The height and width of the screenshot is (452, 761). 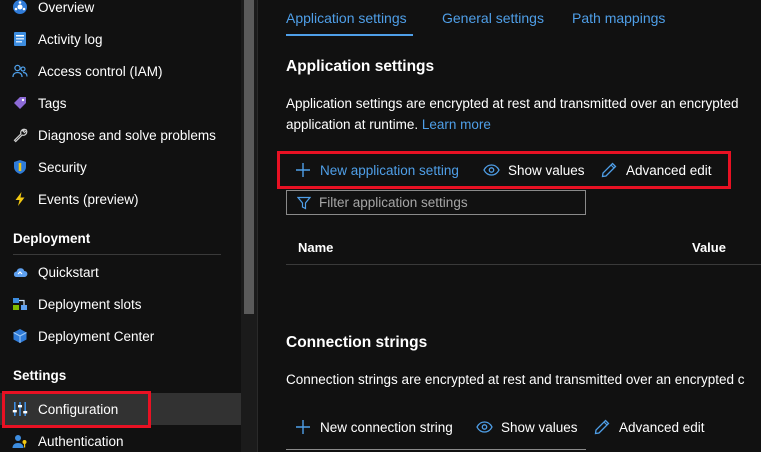 What do you see at coordinates (493, 18) in the screenshot?
I see `tab-general-settings: General settings` at bounding box center [493, 18].